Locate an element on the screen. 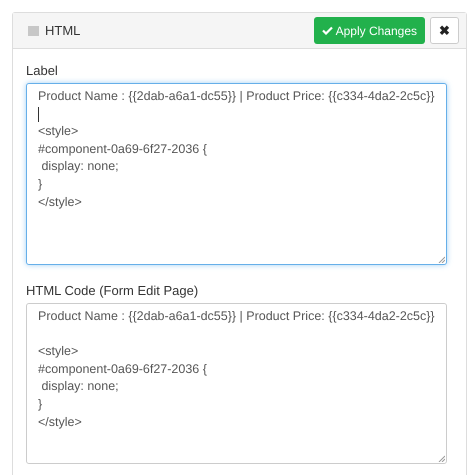 The width and height of the screenshot is (474, 475). check-icon is located at coordinates (327, 30).